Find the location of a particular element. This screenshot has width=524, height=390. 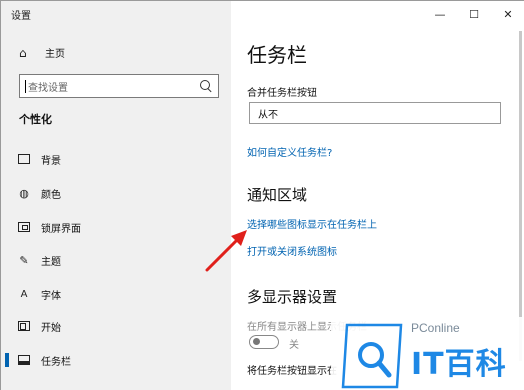

sidebar-item-label: 开始 is located at coordinates (51, 328).